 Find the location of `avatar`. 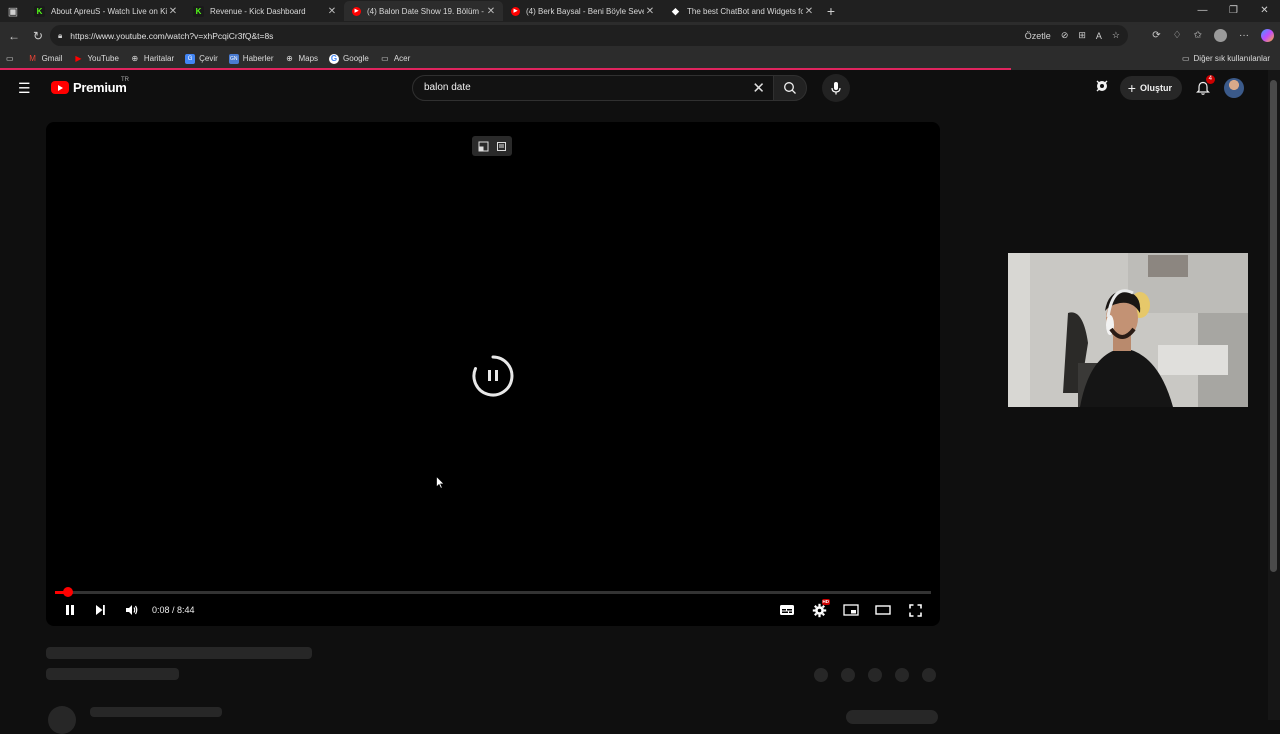

avatar is located at coordinates (1234, 88).